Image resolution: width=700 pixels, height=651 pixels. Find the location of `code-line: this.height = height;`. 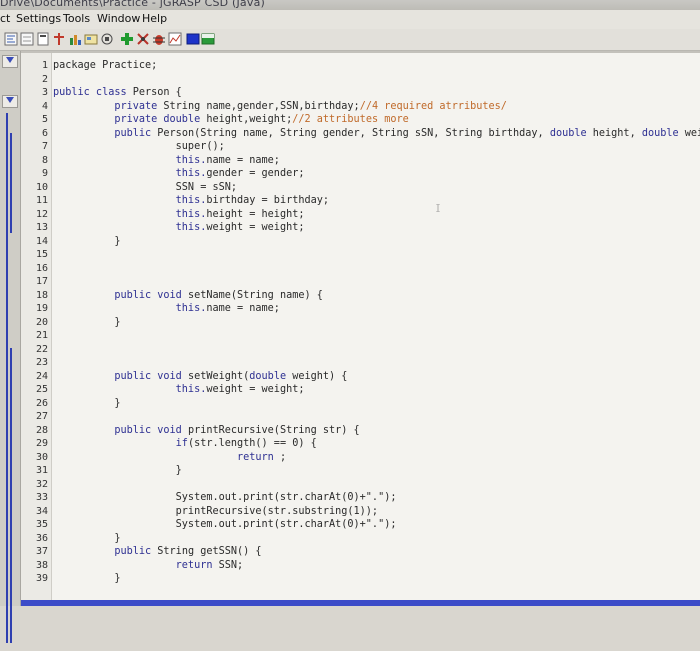

code-line: this.height = height; is located at coordinates (179, 214).